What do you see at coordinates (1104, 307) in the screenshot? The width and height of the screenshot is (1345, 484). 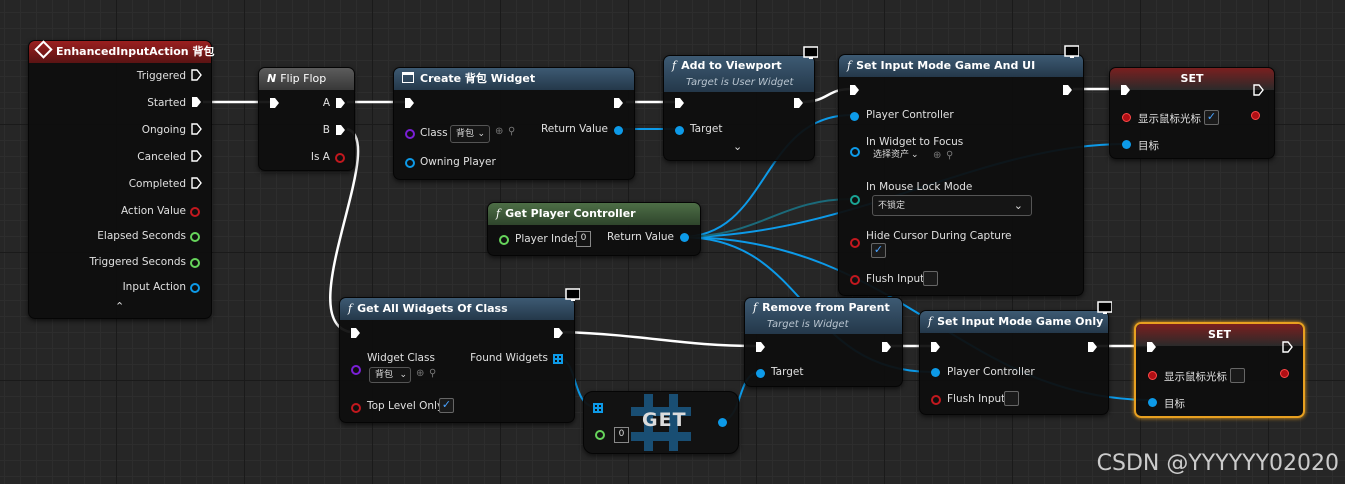 I see `client-only-monitor-icon` at bounding box center [1104, 307].